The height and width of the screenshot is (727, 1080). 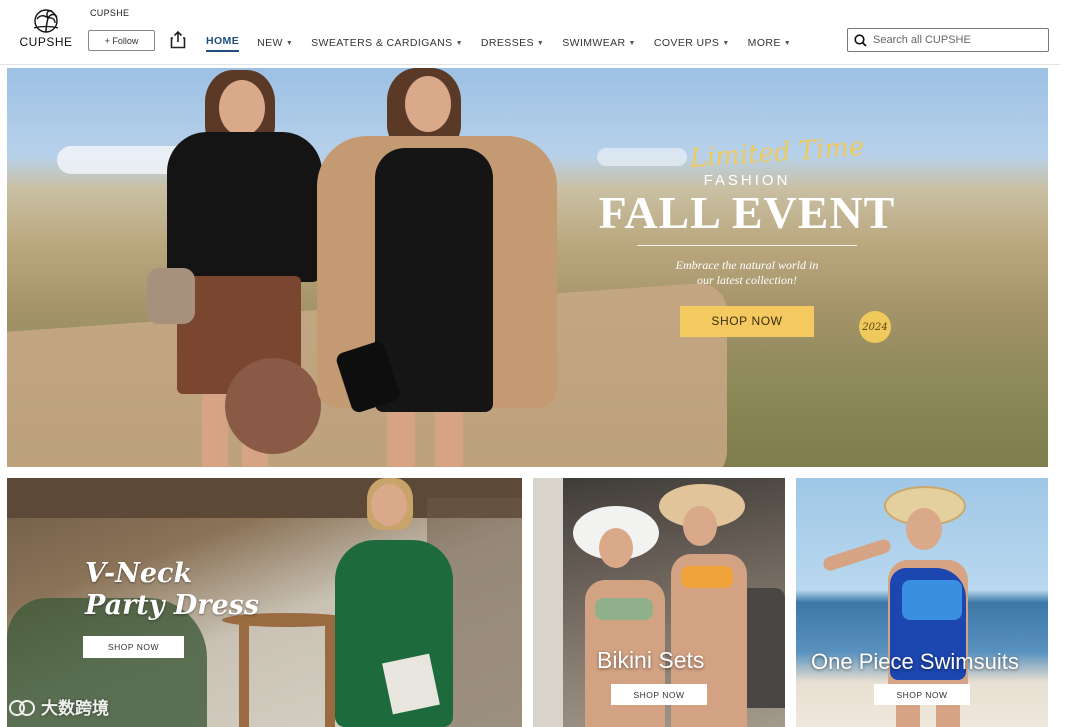 What do you see at coordinates (747, 321) in the screenshot?
I see `hero-shop-now-button: SHOP NOW` at bounding box center [747, 321].